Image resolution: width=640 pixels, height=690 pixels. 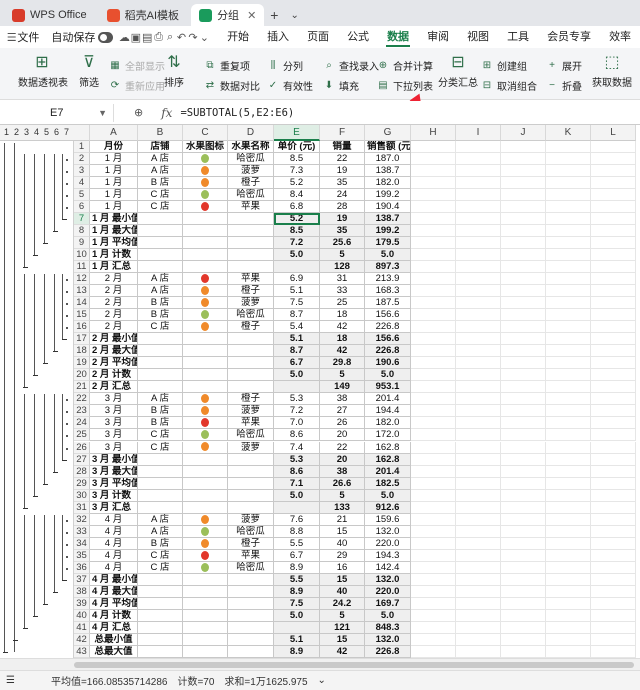 What do you see at coordinates (342, 495) in the screenshot?
I see `quantity-cell: 5` at bounding box center [342, 495].